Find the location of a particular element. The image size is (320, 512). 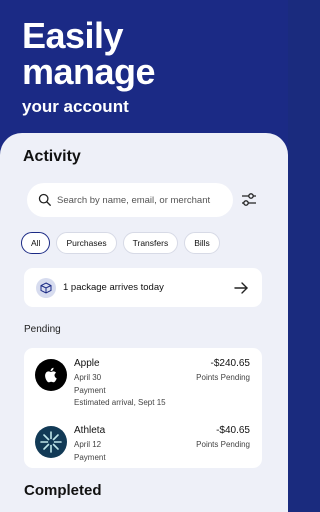

activity-title: Activity is located at coordinates (52, 156).